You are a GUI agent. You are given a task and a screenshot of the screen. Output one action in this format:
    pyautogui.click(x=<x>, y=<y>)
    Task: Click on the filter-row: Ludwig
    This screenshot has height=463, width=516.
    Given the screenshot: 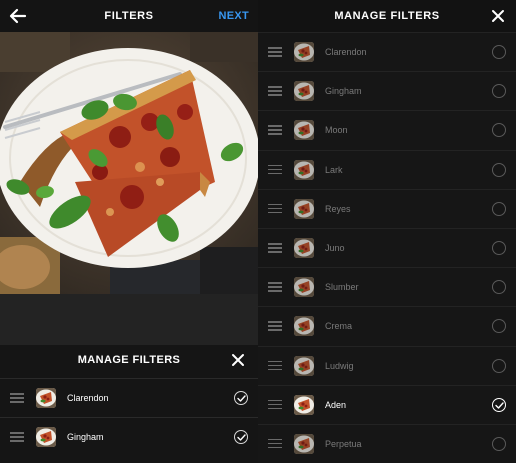 What is the action you would take?
    pyautogui.click(x=387, y=365)
    